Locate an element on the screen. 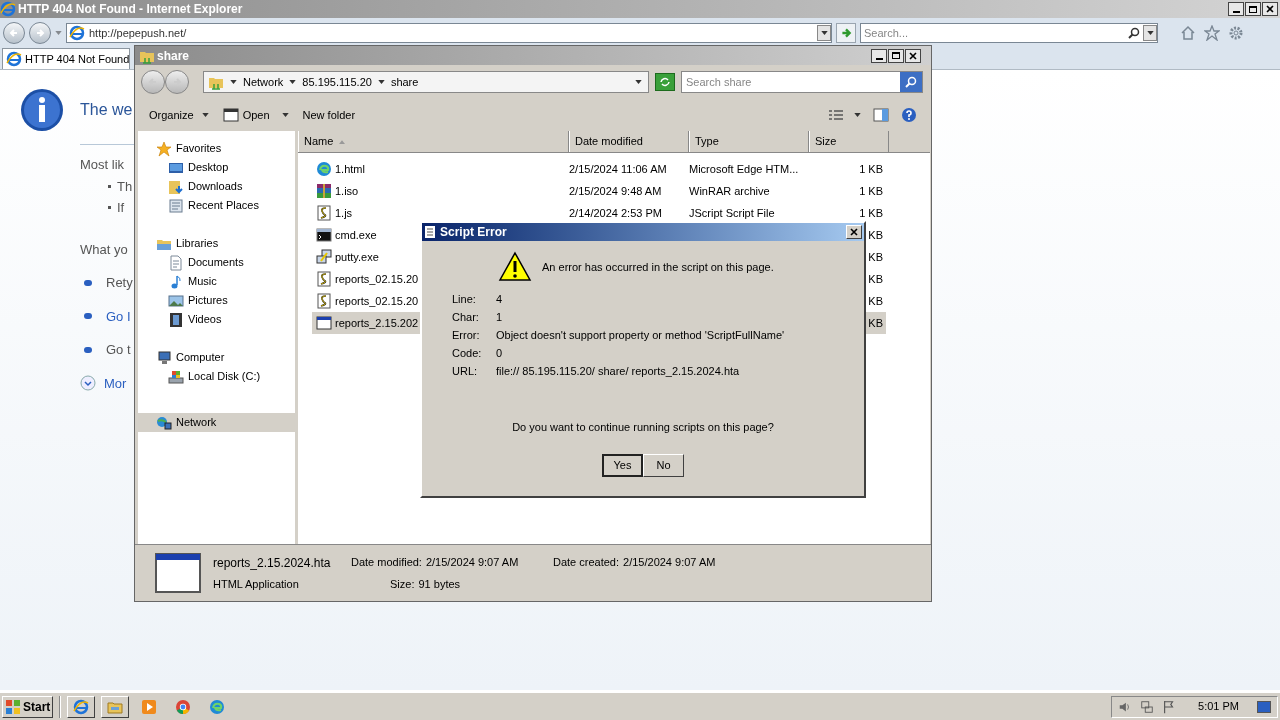 The height and width of the screenshot is (720, 1280). arrow-left-icon is located at coordinates (14, 33).